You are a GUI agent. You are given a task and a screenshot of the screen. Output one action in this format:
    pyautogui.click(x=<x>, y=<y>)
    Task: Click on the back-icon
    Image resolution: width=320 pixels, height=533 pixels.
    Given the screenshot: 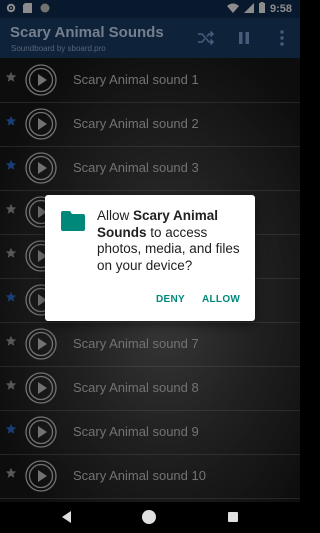 What is the action you would take?
    pyautogui.click(x=67, y=517)
    